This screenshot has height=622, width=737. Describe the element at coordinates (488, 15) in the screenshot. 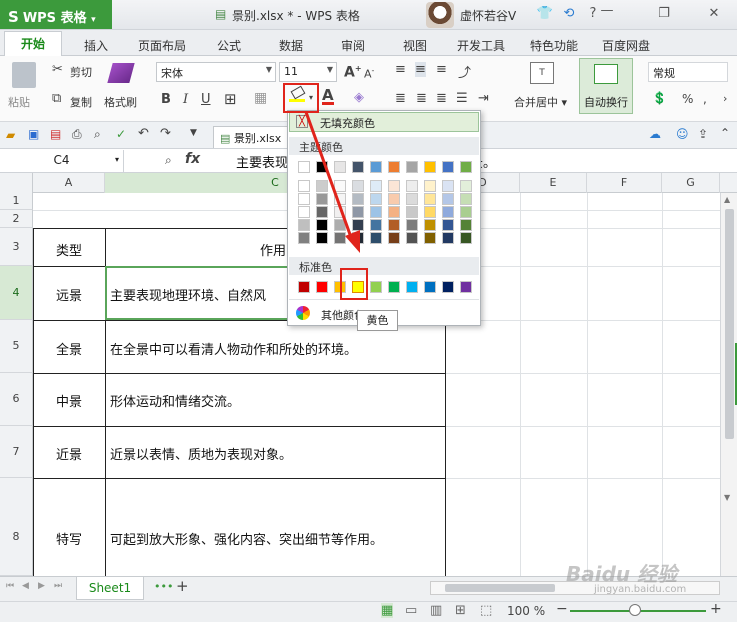

I see `user-name: 虚怀若谷V` at that location.